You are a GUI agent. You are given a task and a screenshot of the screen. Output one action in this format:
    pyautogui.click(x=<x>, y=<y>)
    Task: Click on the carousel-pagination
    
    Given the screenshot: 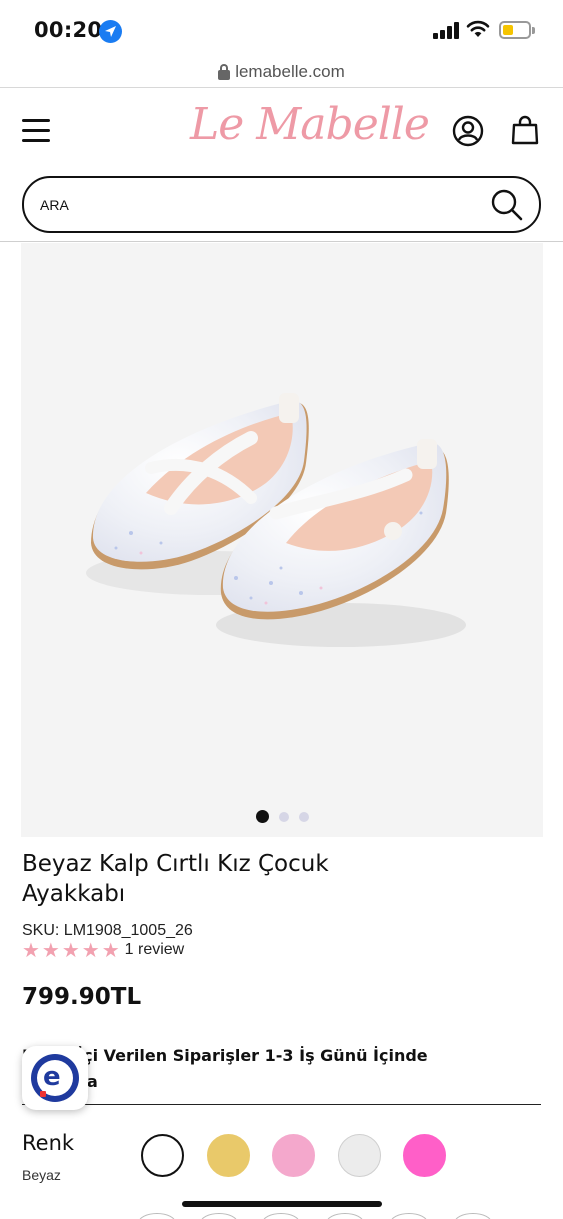 What is the action you would take?
    pyautogui.click(x=282, y=818)
    